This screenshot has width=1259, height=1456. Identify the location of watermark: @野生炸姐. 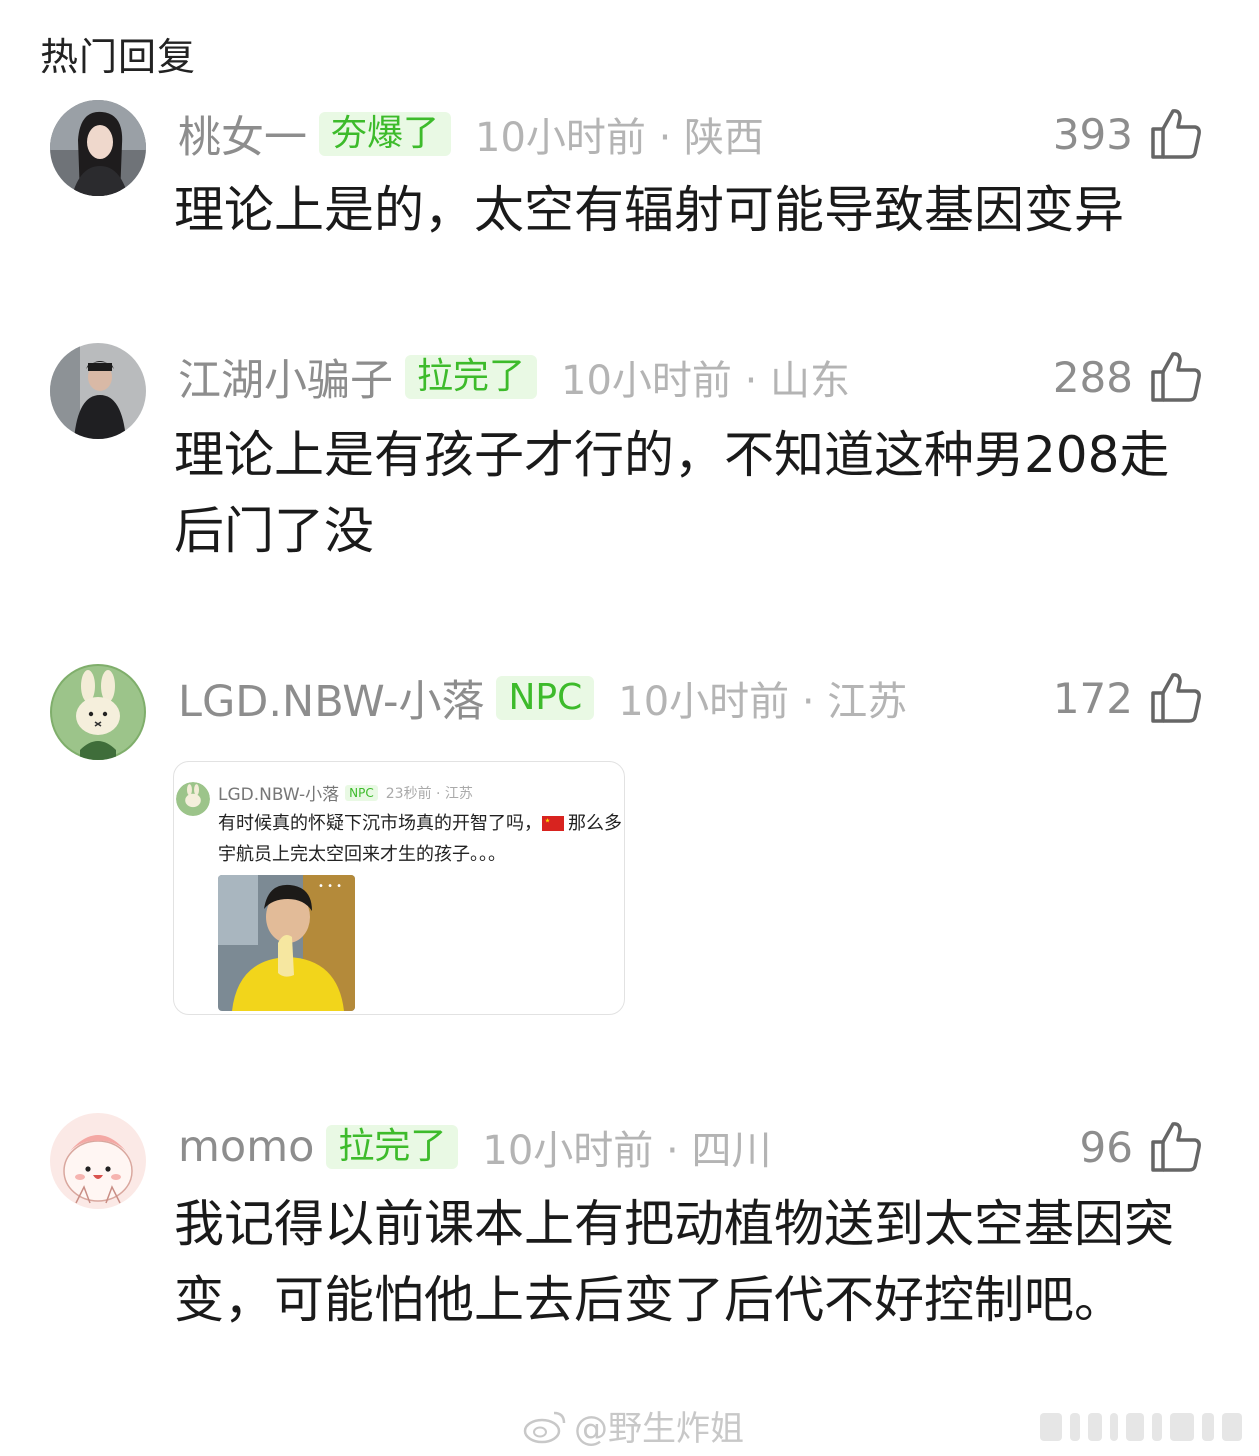
(633, 1425).